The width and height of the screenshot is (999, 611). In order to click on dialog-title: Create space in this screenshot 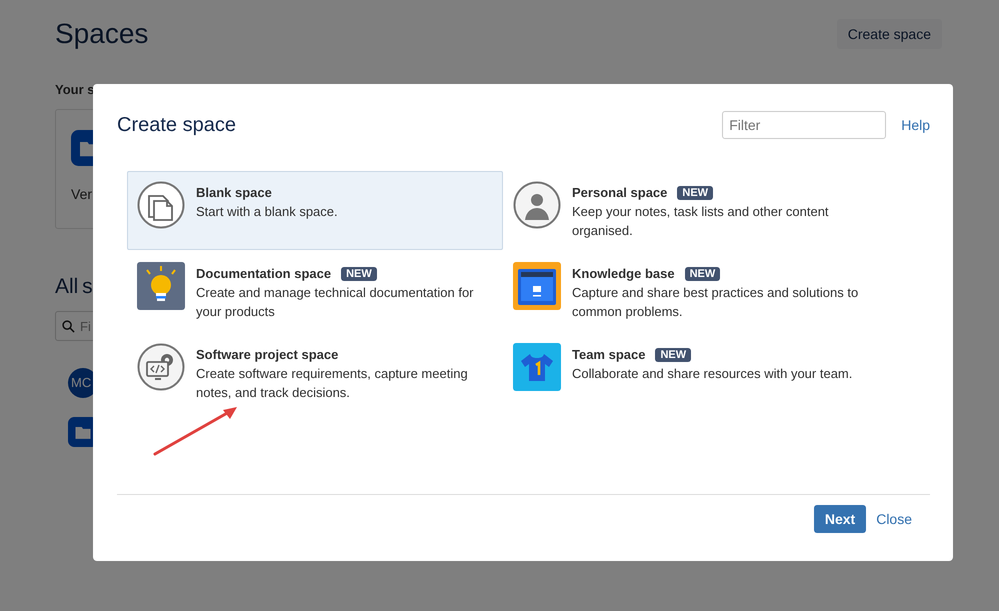, I will do `click(176, 125)`.